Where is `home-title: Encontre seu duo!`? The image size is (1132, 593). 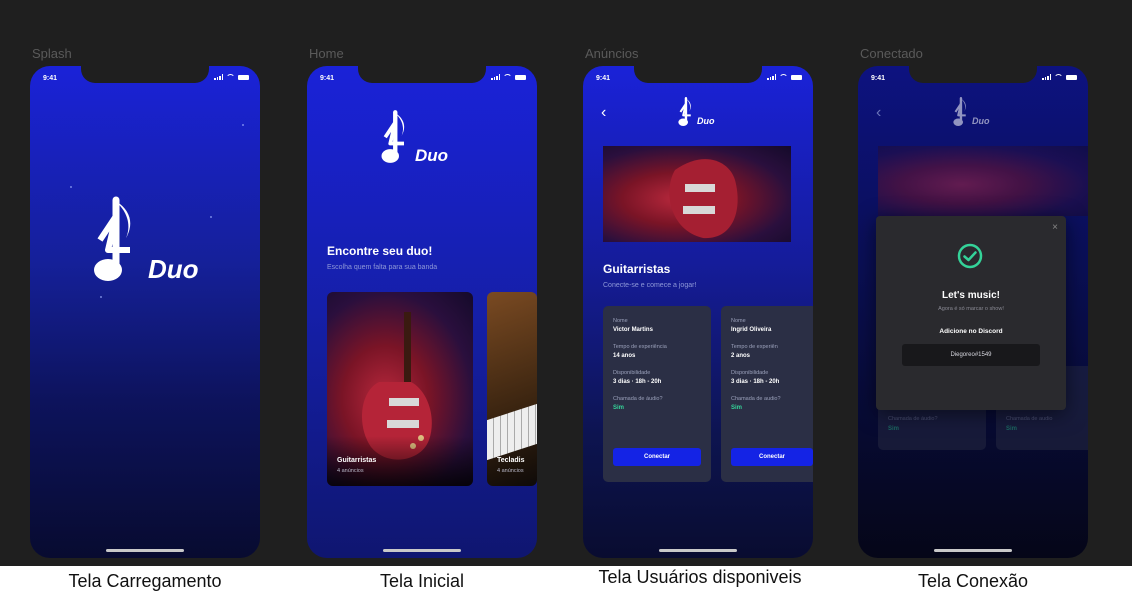 home-title: Encontre seu duo! is located at coordinates (380, 251).